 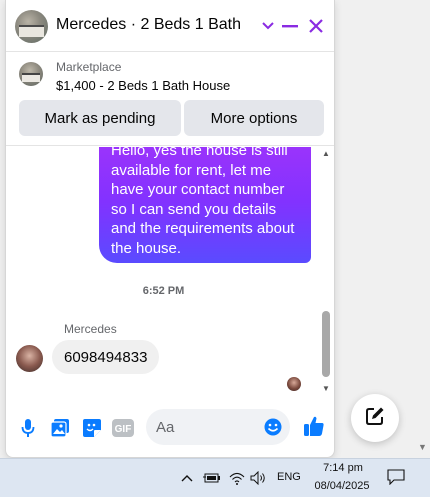 What do you see at coordinates (326, 153) in the screenshot?
I see `scroll-up-icon: ▲` at bounding box center [326, 153].